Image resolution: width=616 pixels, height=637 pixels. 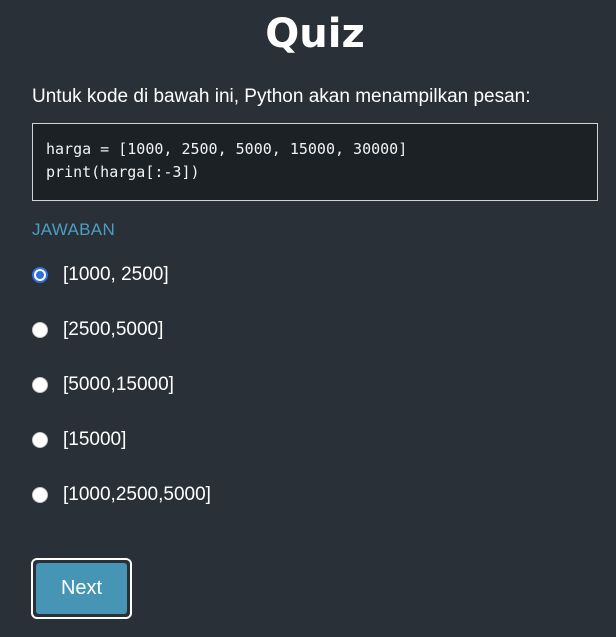 I want to click on answer-option-1: [1000, 2500], so click(x=315, y=274).